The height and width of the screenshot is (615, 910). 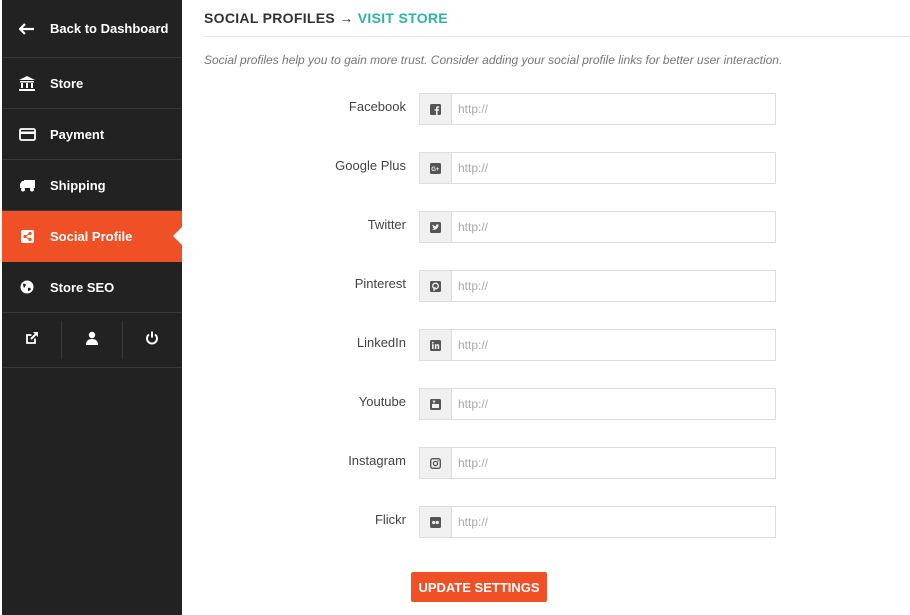 What do you see at coordinates (613, 109) in the screenshot?
I see `facebook-url-input` at bounding box center [613, 109].